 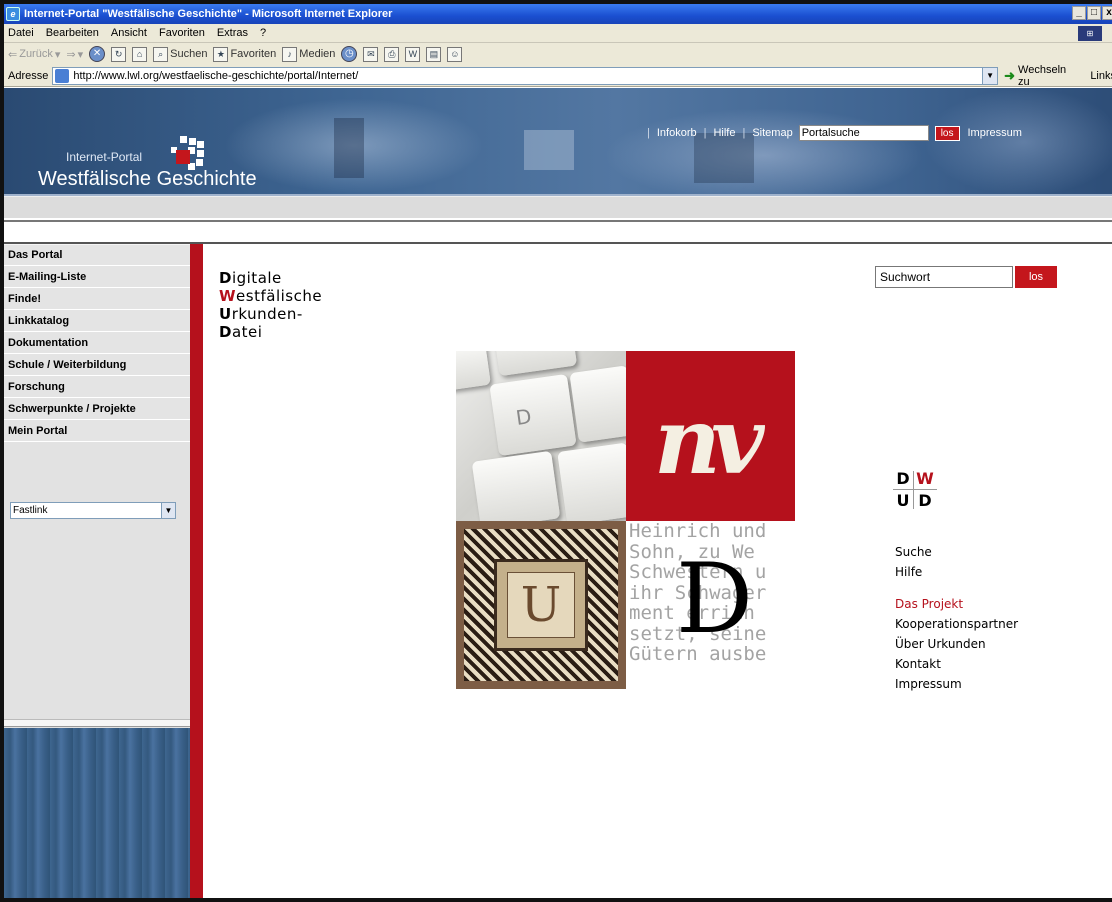 I want to click on dwud-logo: D W U D, so click(x=918, y=490).